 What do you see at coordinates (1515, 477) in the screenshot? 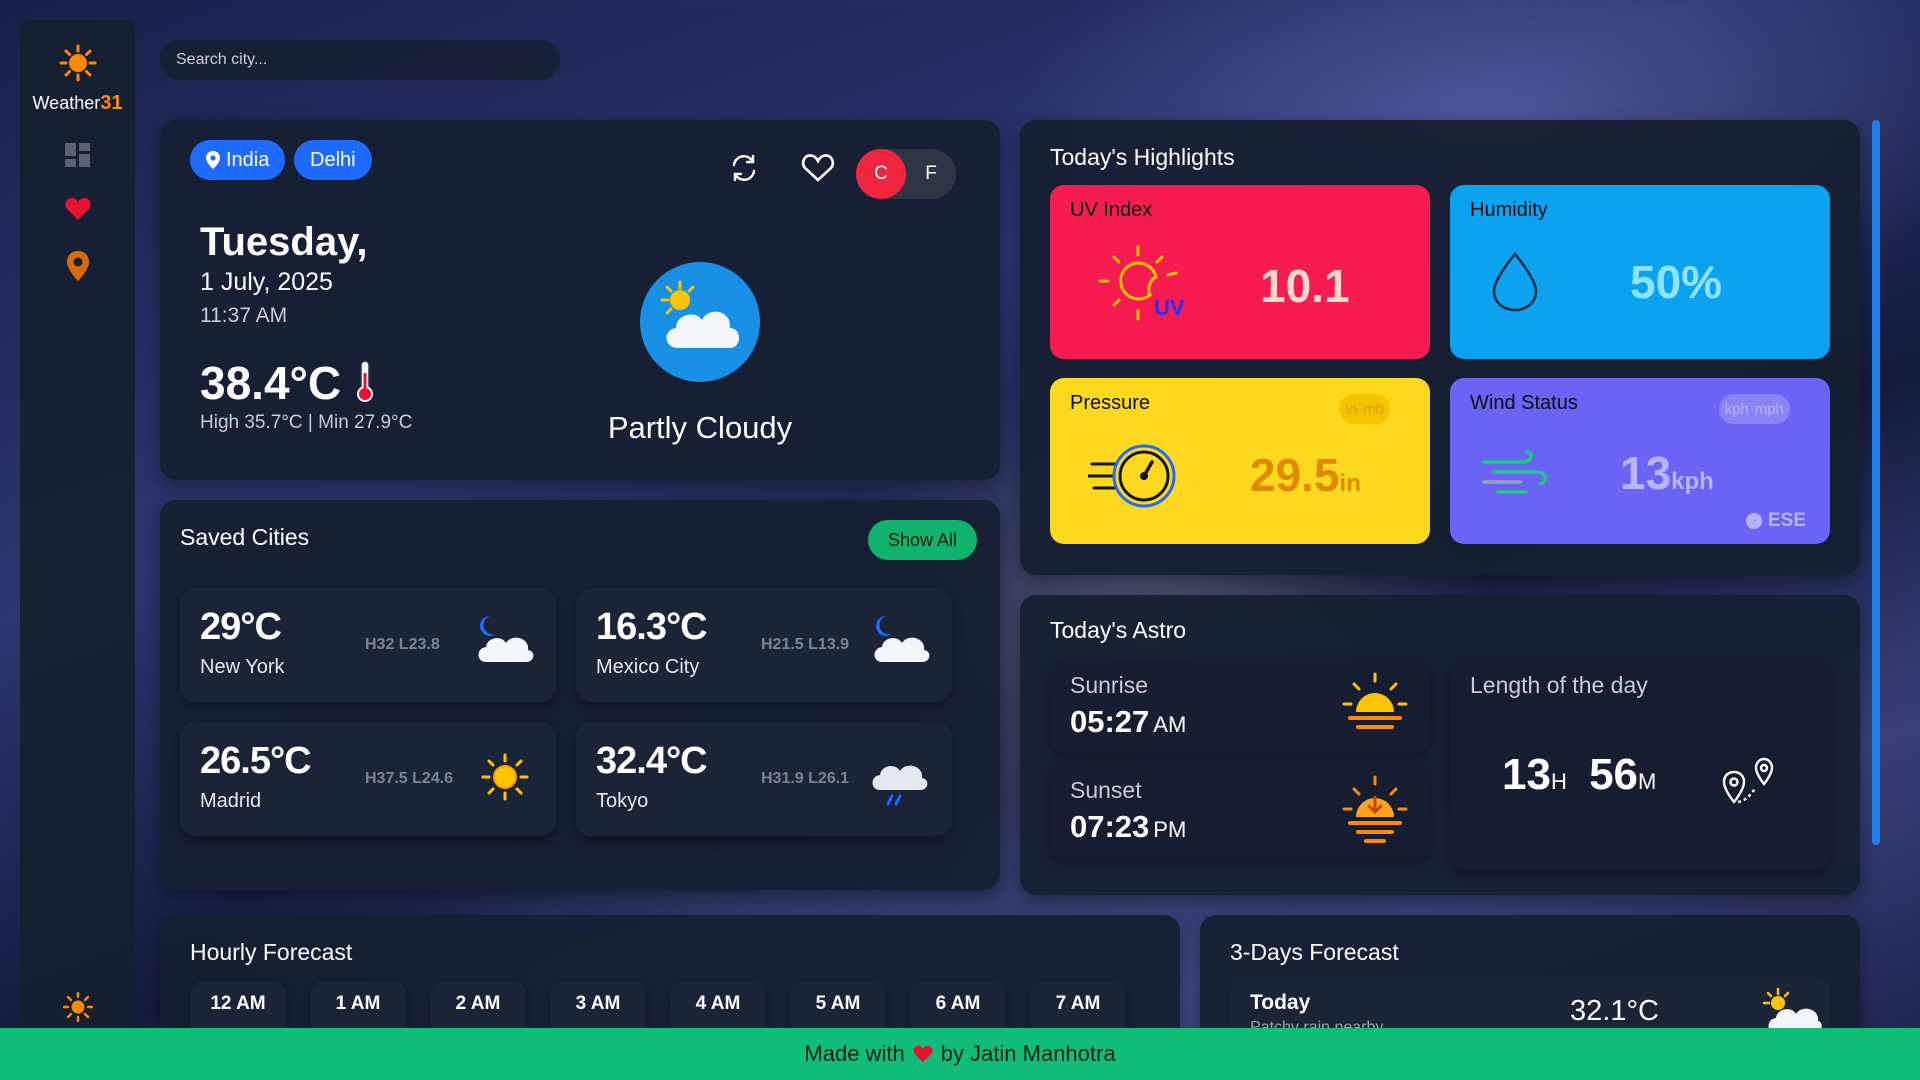
I see `wind-icon` at bounding box center [1515, 477].